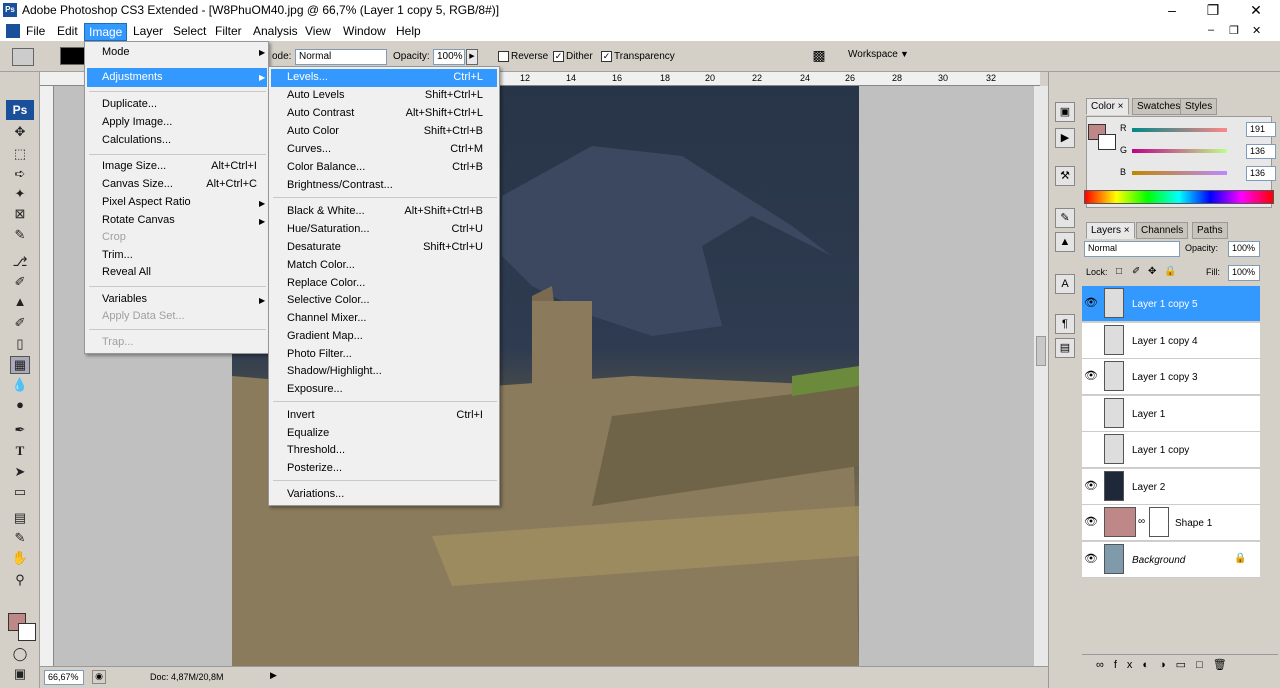  I want to click on dither-checkbox: ✓, so click(558, 56).